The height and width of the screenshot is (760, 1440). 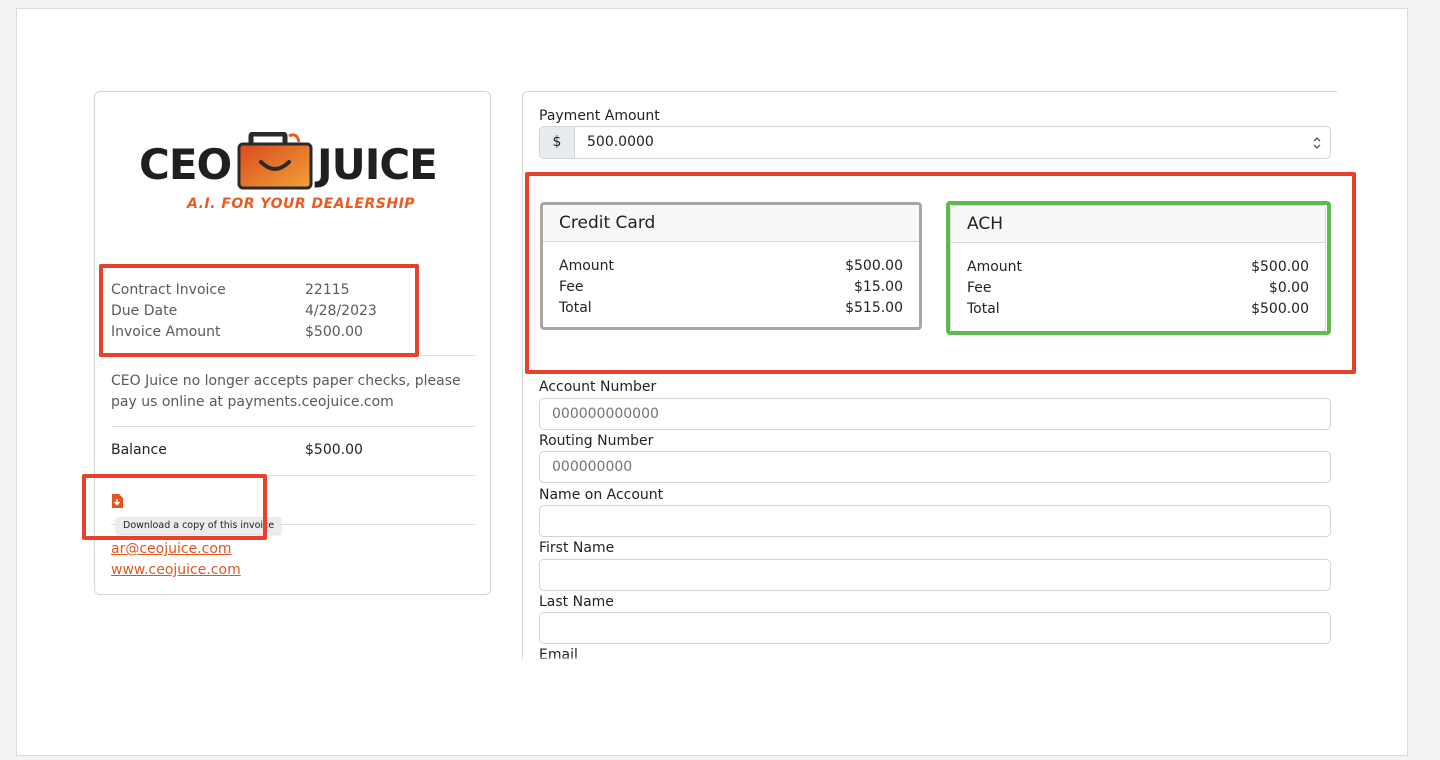 I want to click on balance-label: Balance, so click(x=139, y=450).